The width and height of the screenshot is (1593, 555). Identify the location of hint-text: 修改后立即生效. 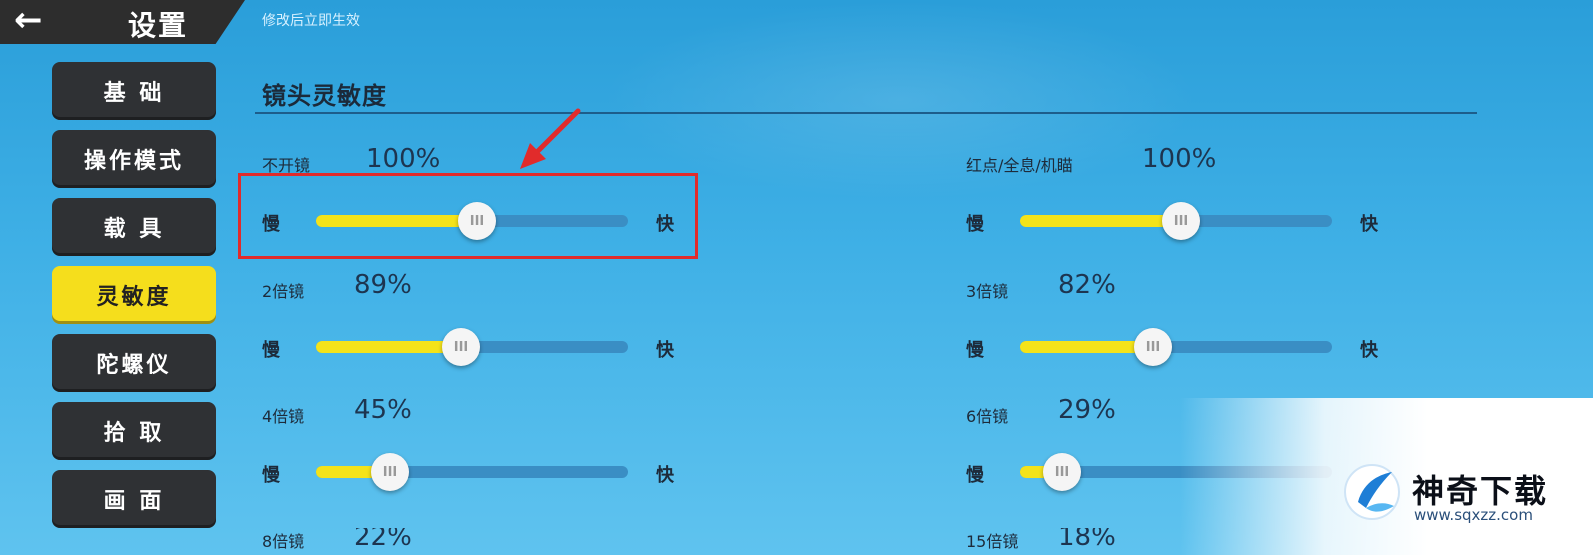
(311, 21).